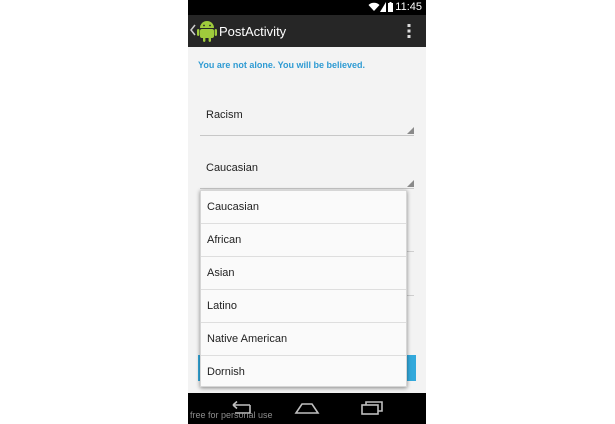 This screenshot has width=615, height=424. Describe the element at coordinates (226, 372) in the screenshot. I see `option-label: Dornish` at that location.